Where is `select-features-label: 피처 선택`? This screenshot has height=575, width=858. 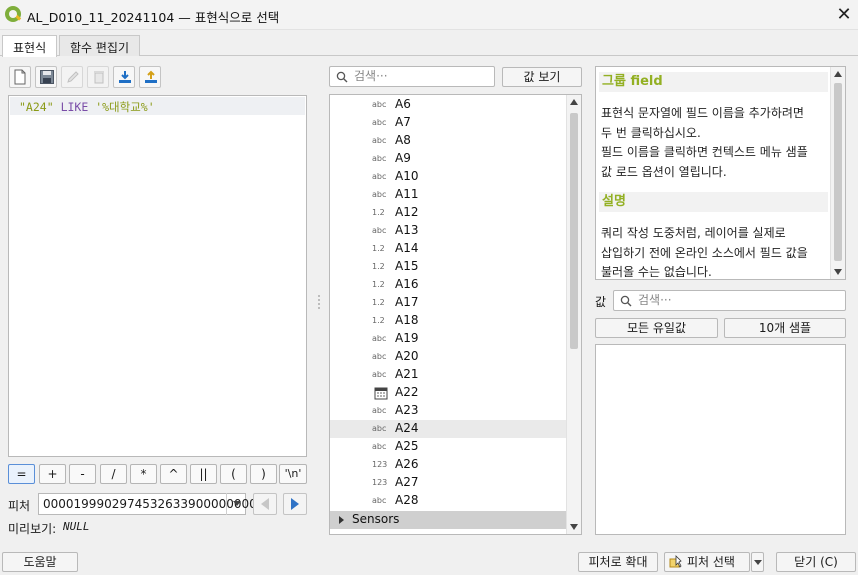 select-features-label: 피처 선택 is located at coordinates (711, 562).